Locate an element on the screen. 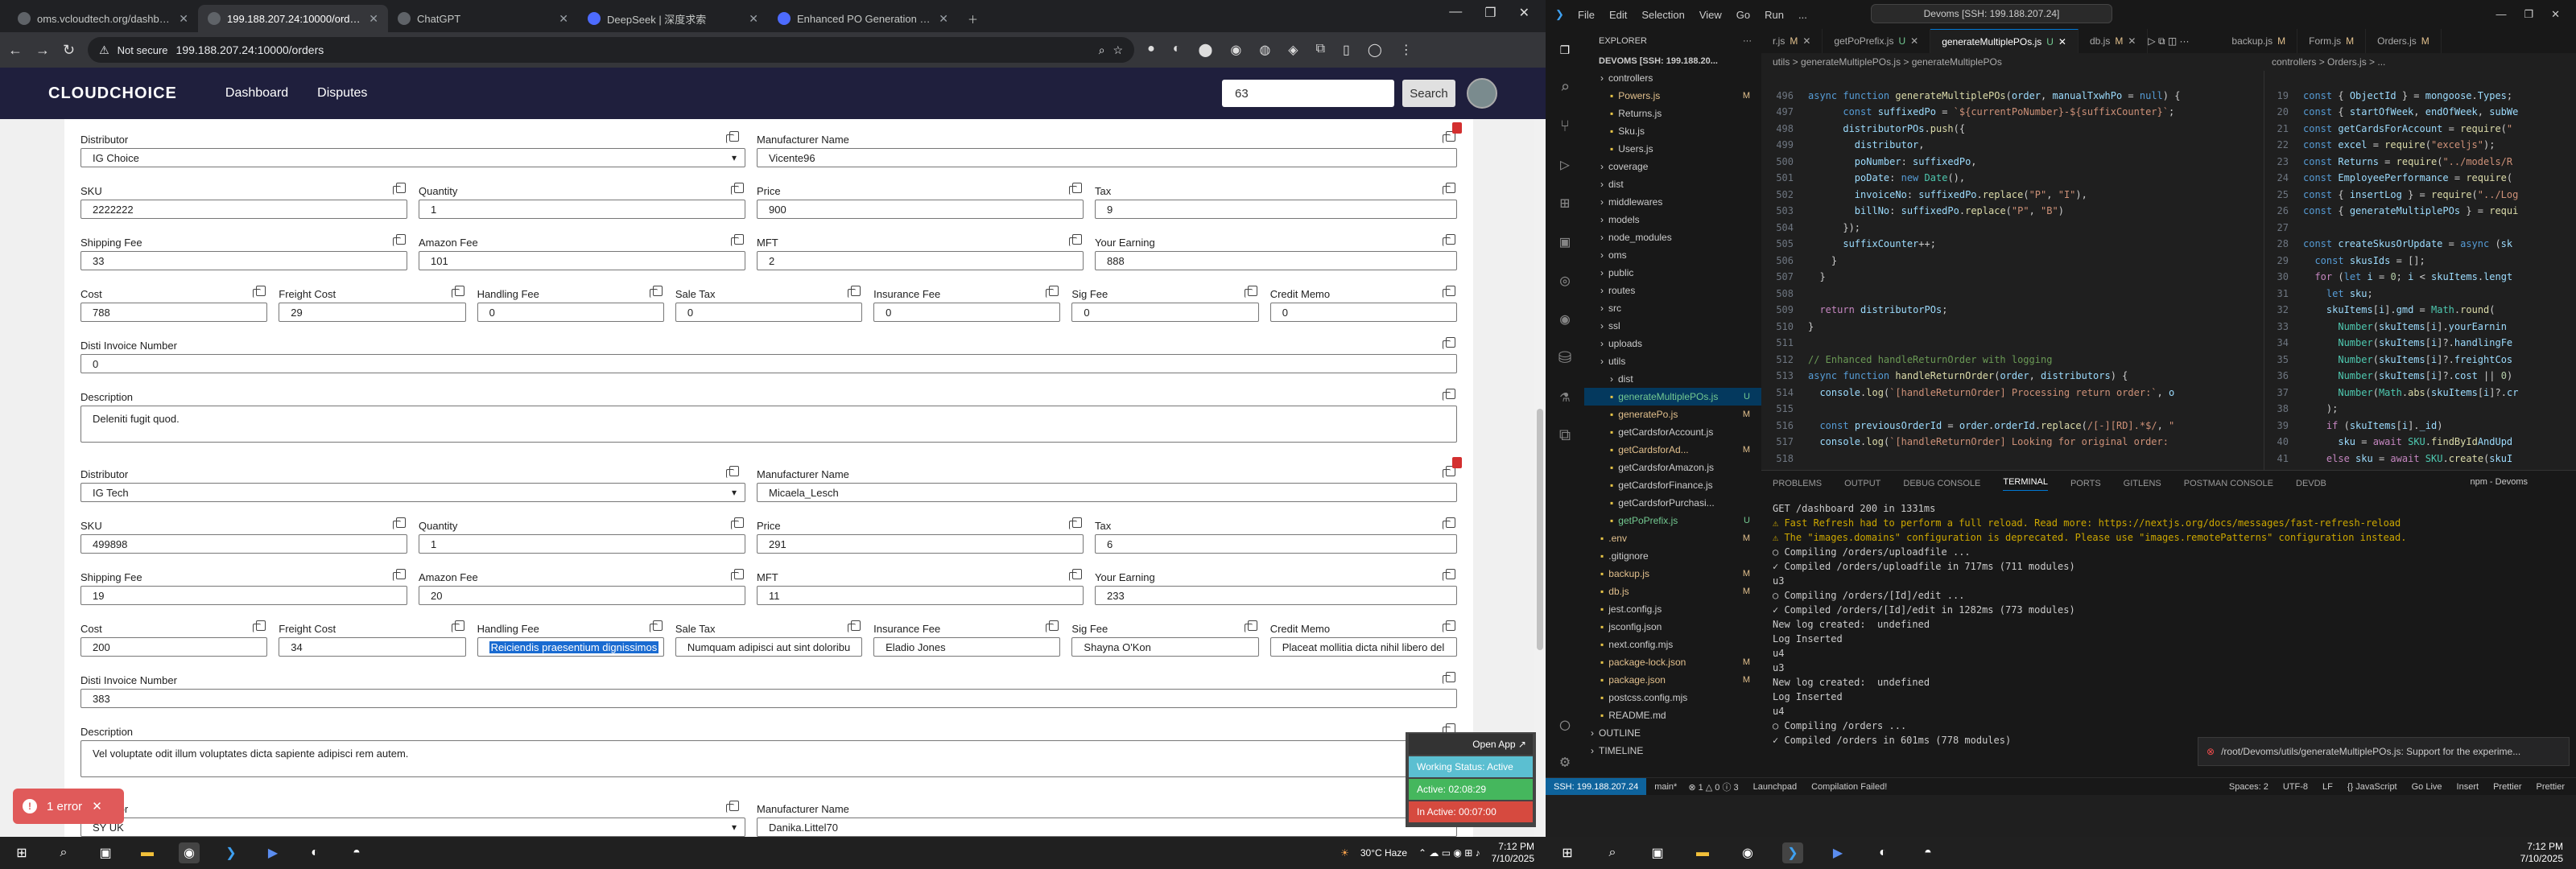 The width and height of the screenshot is (2576, 869). file-tree-item: › uploads is located at coordinates (1672, 343).